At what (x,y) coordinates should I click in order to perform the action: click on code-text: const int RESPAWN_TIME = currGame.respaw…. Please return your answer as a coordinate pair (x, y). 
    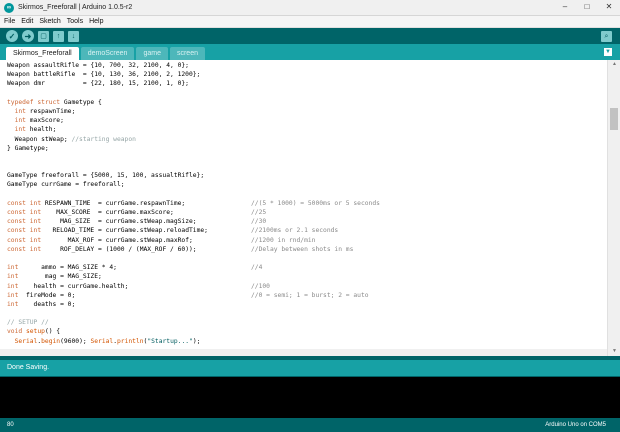
    Looking at the image, I should click on (96, 203).